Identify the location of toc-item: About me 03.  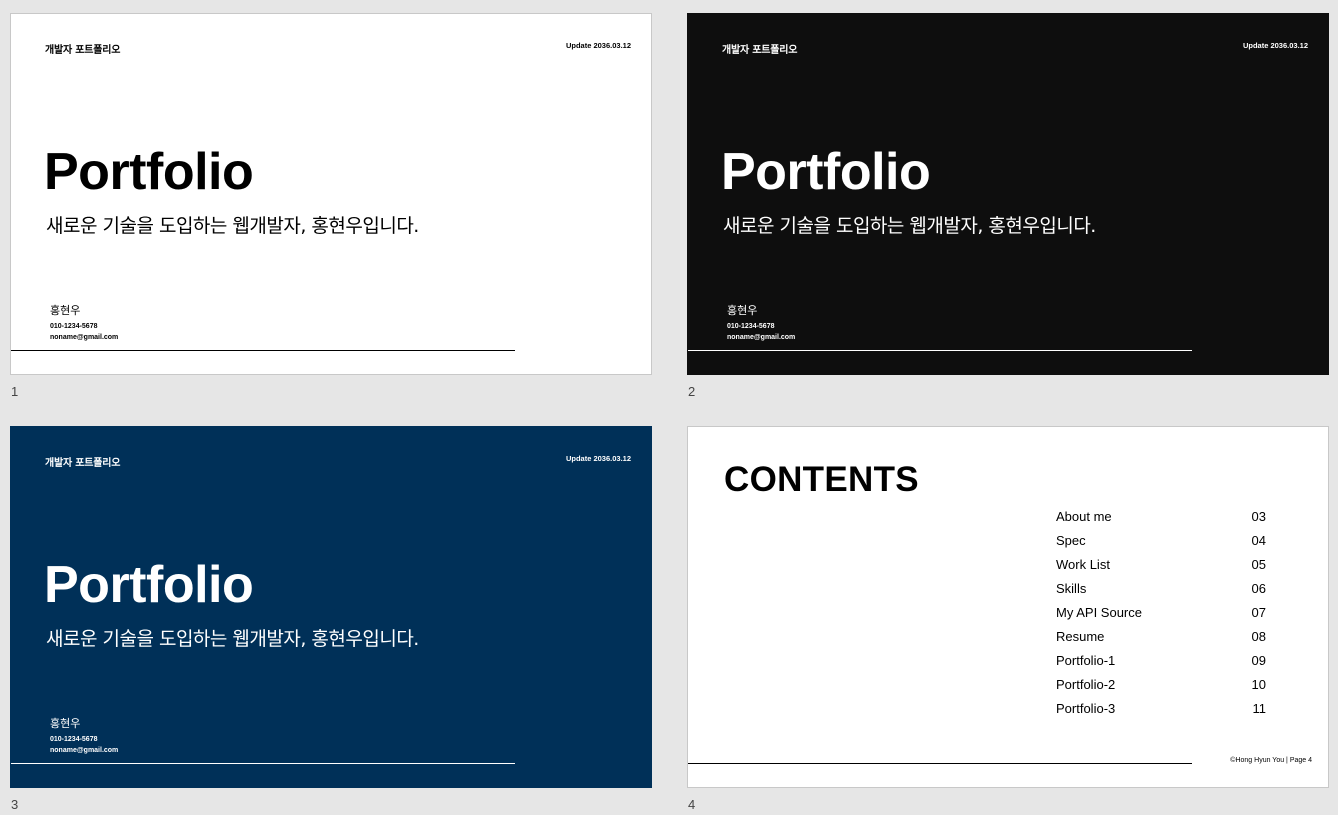
(1162, 521).